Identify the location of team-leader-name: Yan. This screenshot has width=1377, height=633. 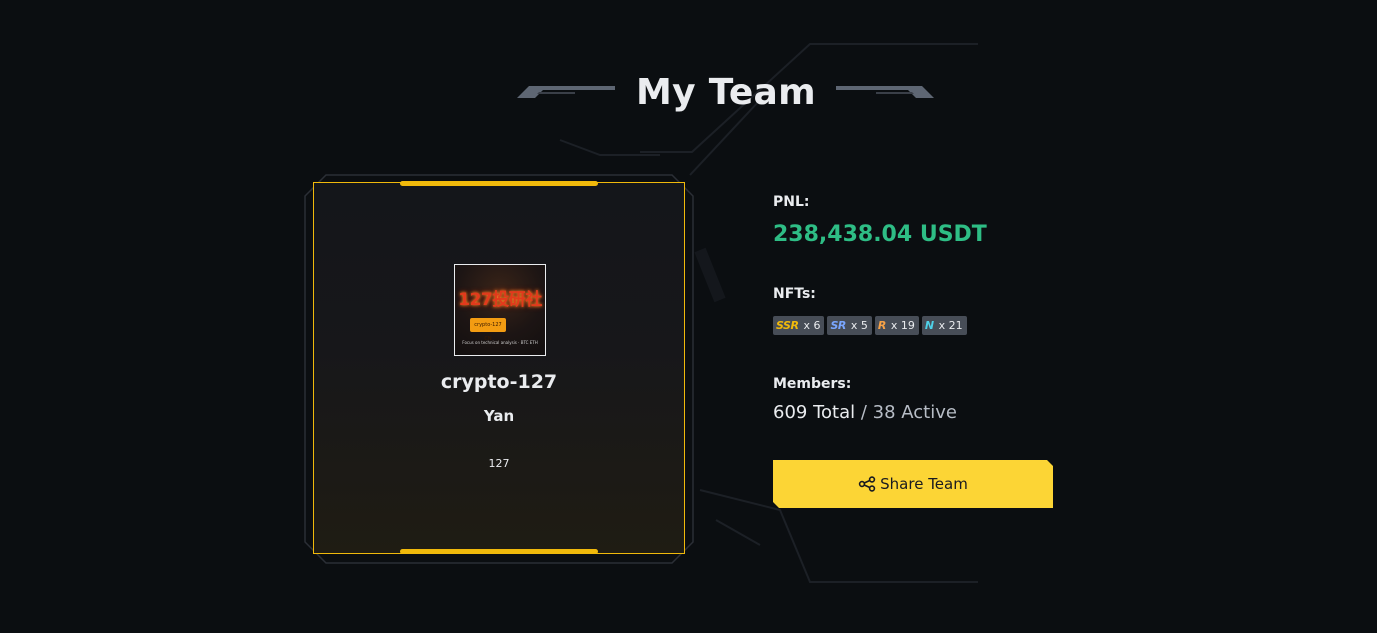
(499, 416).